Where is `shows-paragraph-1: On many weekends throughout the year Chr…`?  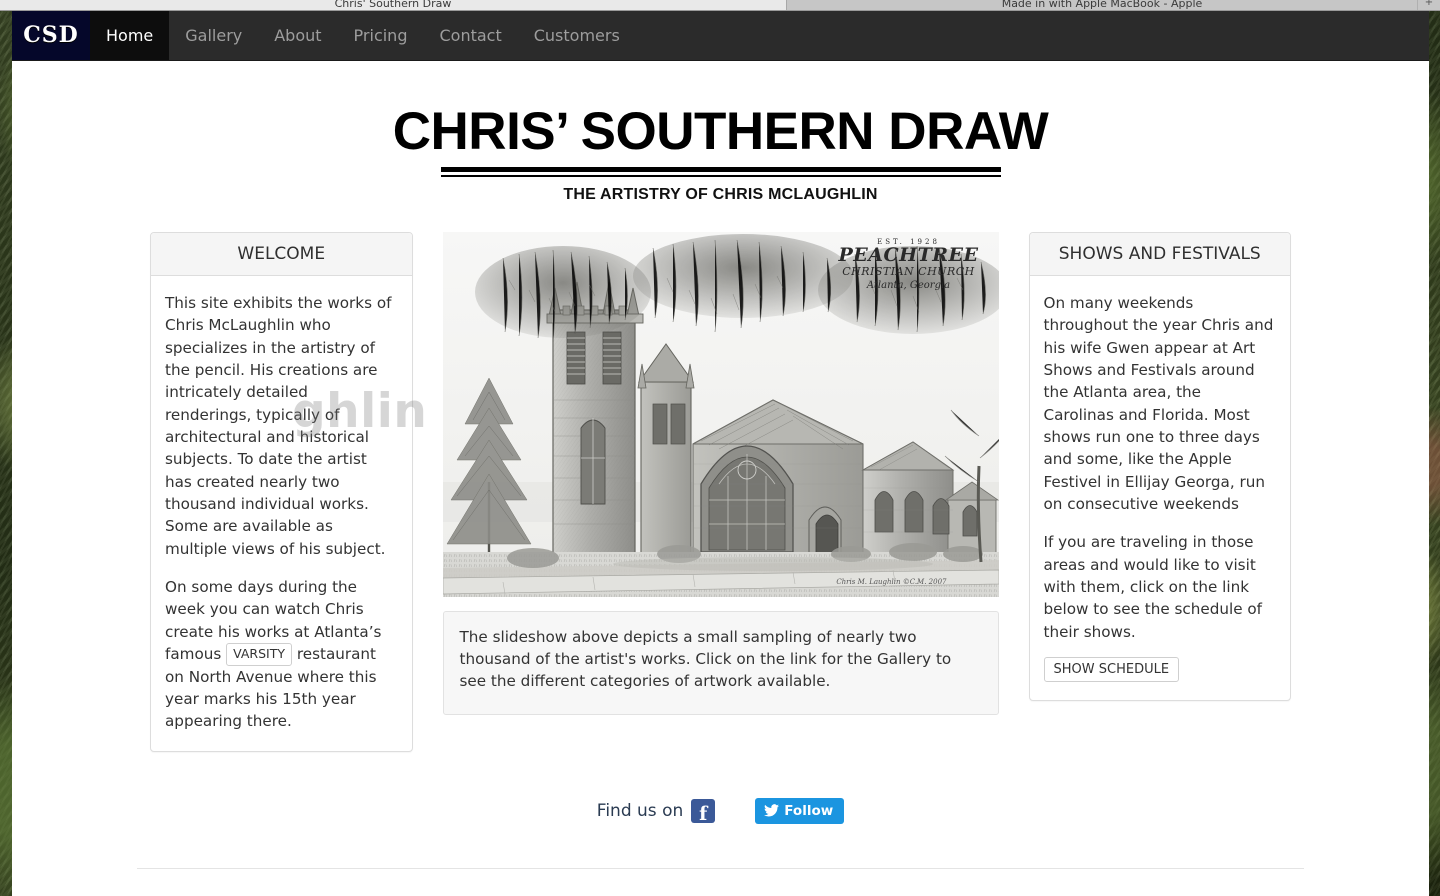
shows-paragraph-1: On many weekends throughout the year Chr… is located at coordinates (1158, 404).